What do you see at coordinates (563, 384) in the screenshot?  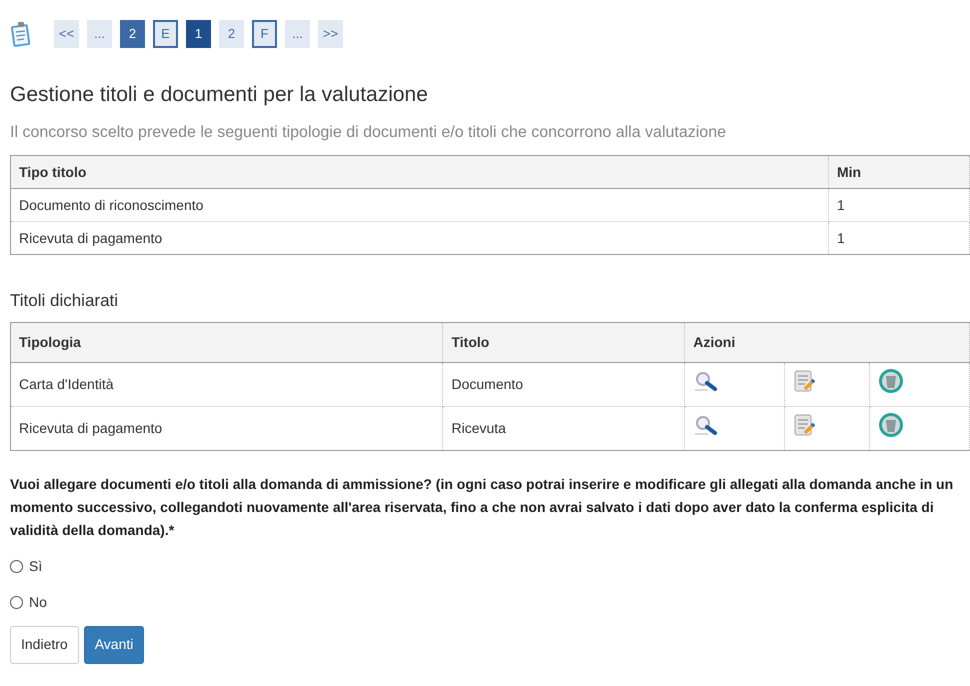 I see `table-cell: Documento` at bounding box center [563, 384].